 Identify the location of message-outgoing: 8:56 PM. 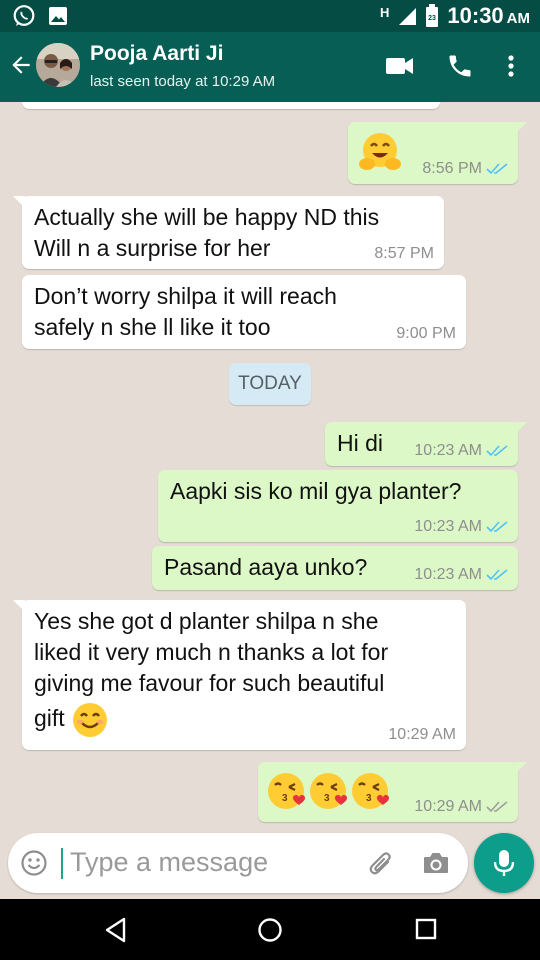
(437, 153).